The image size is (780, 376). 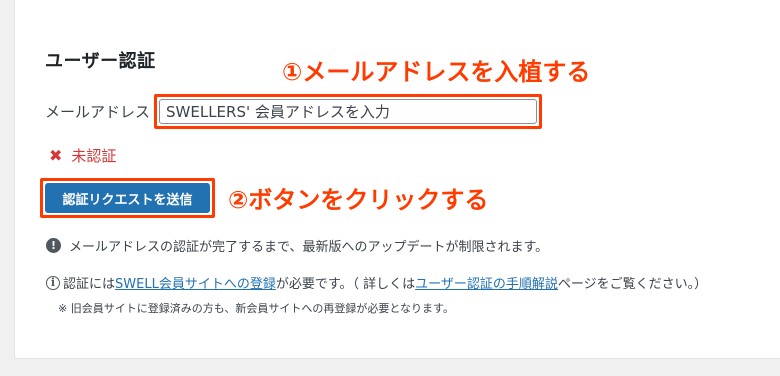 I want to click on notice-text: メールアドレスの認証が完了するまで、最新版へのアップデートが制限されます。, so click(x=309, y=247).